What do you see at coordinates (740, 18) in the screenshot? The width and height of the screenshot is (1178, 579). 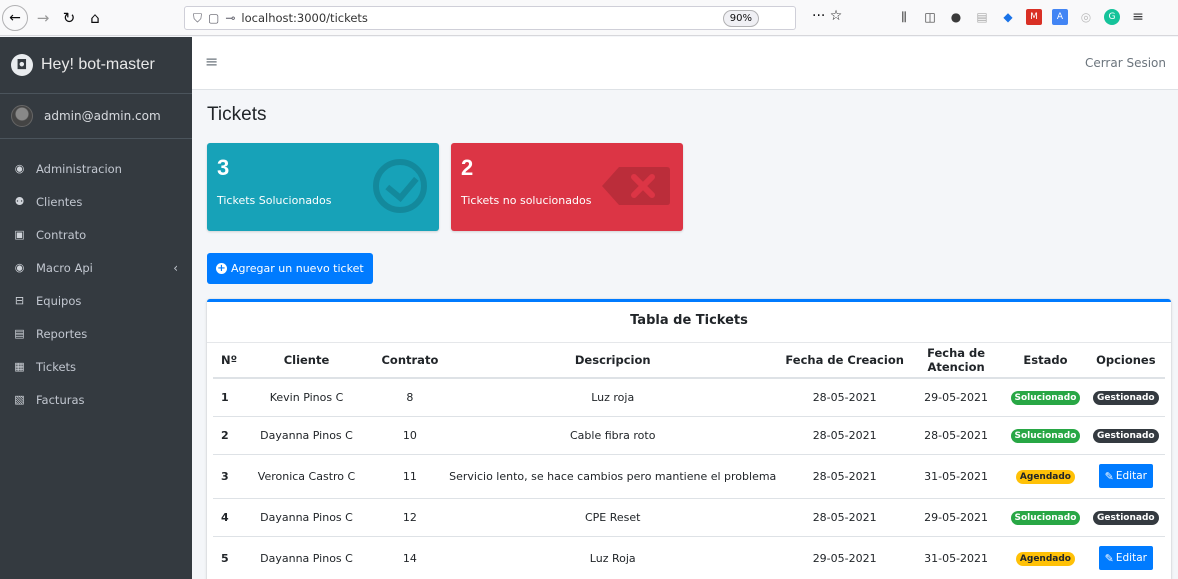 I see `zoom-badge: 90%` at bounding box center [740, 18].